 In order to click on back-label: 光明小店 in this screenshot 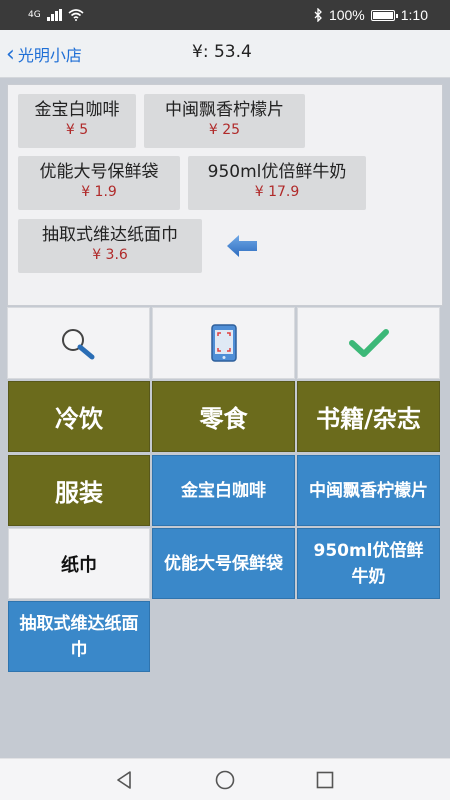, I will do `click(49, 55)`.